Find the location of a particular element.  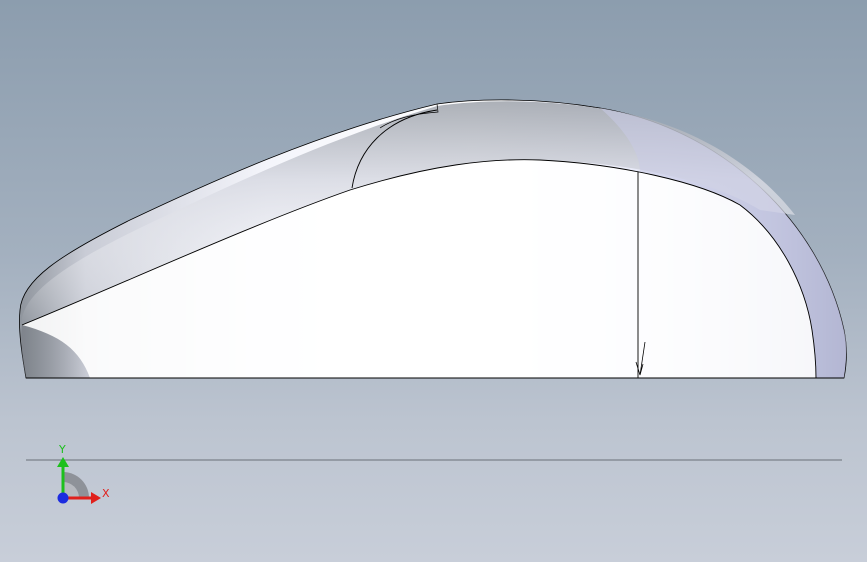

triad-y-label: Y is located at coordinates (62, 449).